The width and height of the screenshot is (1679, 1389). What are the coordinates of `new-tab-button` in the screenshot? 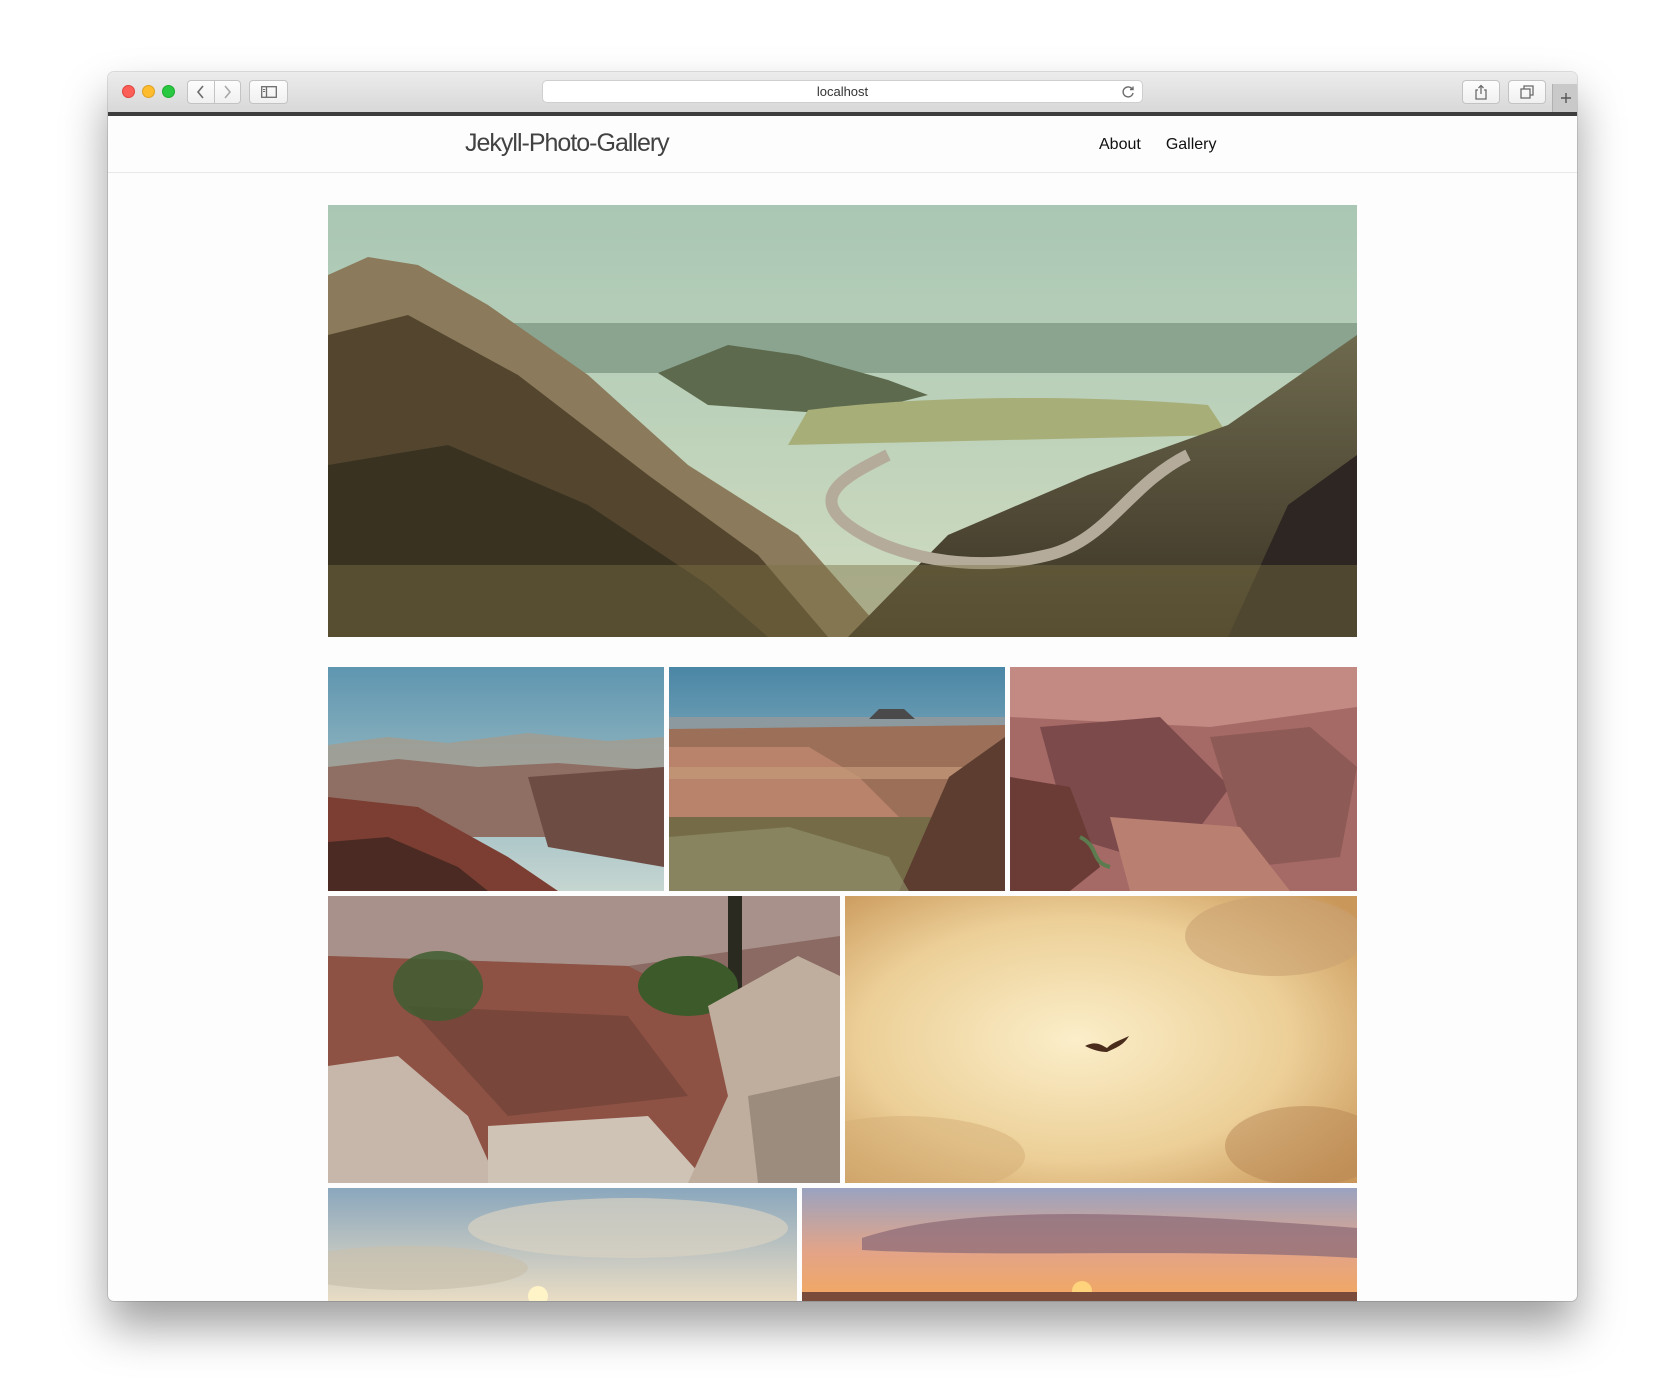 It's located at (1564, 98).